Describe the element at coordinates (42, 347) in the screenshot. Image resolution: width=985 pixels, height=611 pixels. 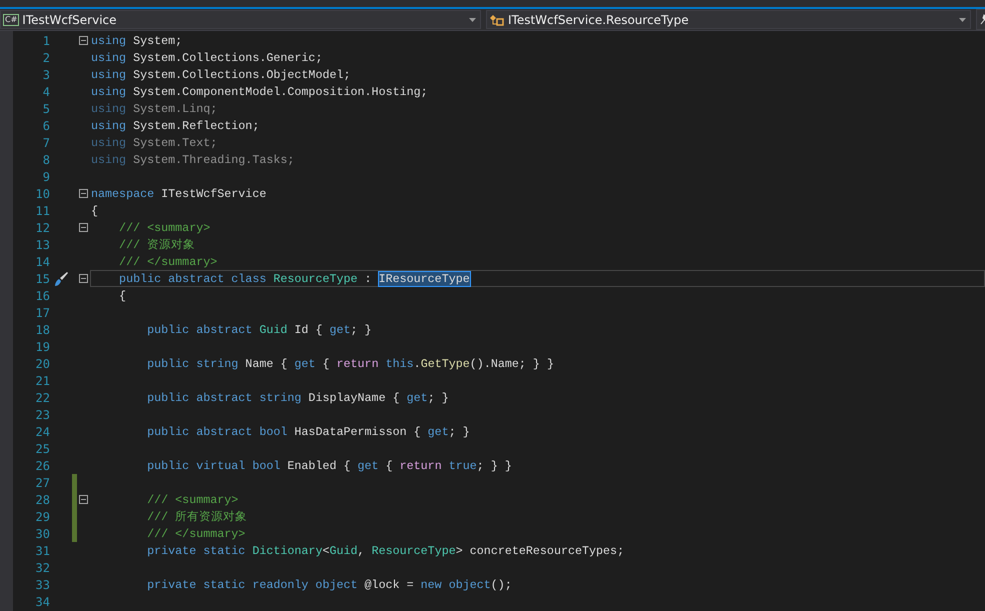
I see `line-number: 19` at that location.